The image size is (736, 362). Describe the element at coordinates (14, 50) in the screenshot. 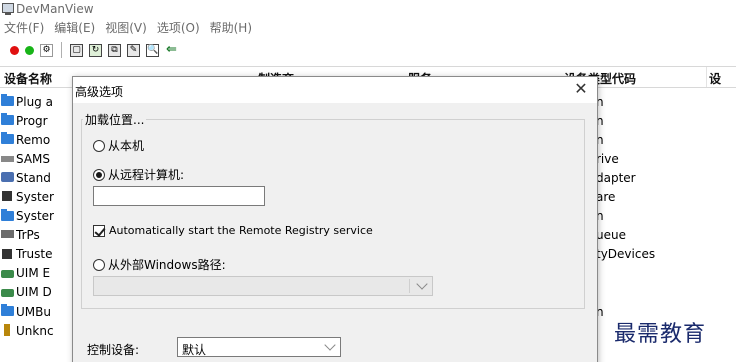

I see `disable-device-icon` at that location.